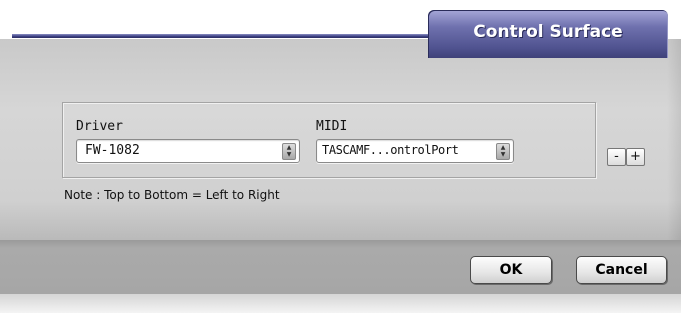  What do you see at coordinates (112, 150) in the screenshot?
I see `driver-value: FW-1082` at bounding box center [112, 150].